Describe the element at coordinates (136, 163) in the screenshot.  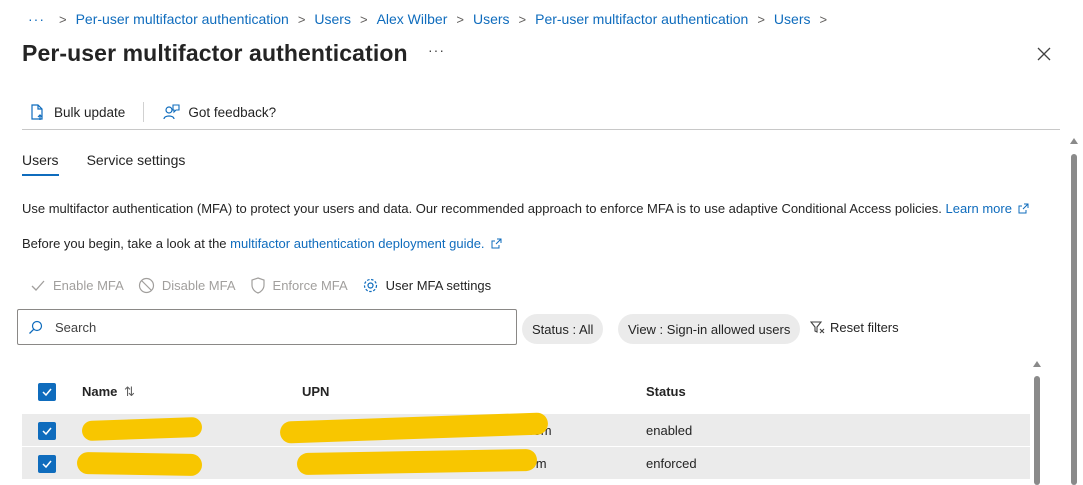
I see `tab-service-settings: Service settings` at that location.